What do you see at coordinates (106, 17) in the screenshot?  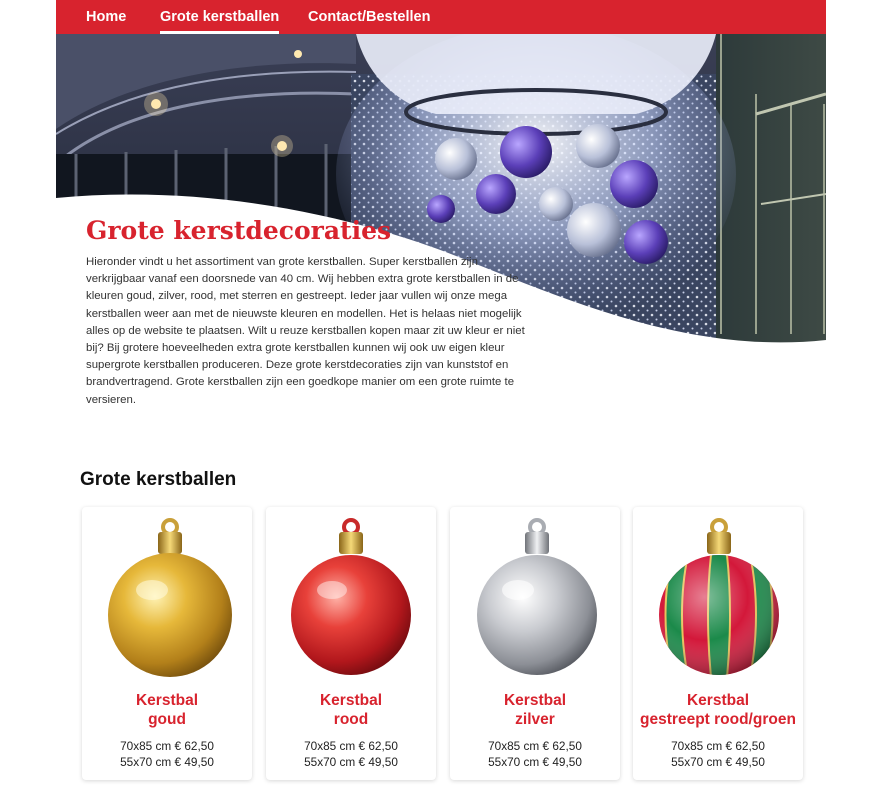 I see `nav-item-home: Home` at bounding box center [106, 17].